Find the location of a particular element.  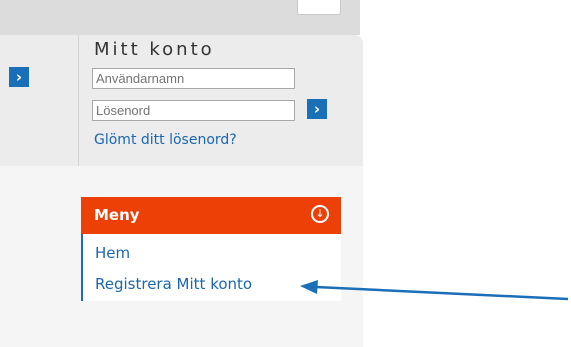

annotation-arrow is located at coordinates (434, 290).